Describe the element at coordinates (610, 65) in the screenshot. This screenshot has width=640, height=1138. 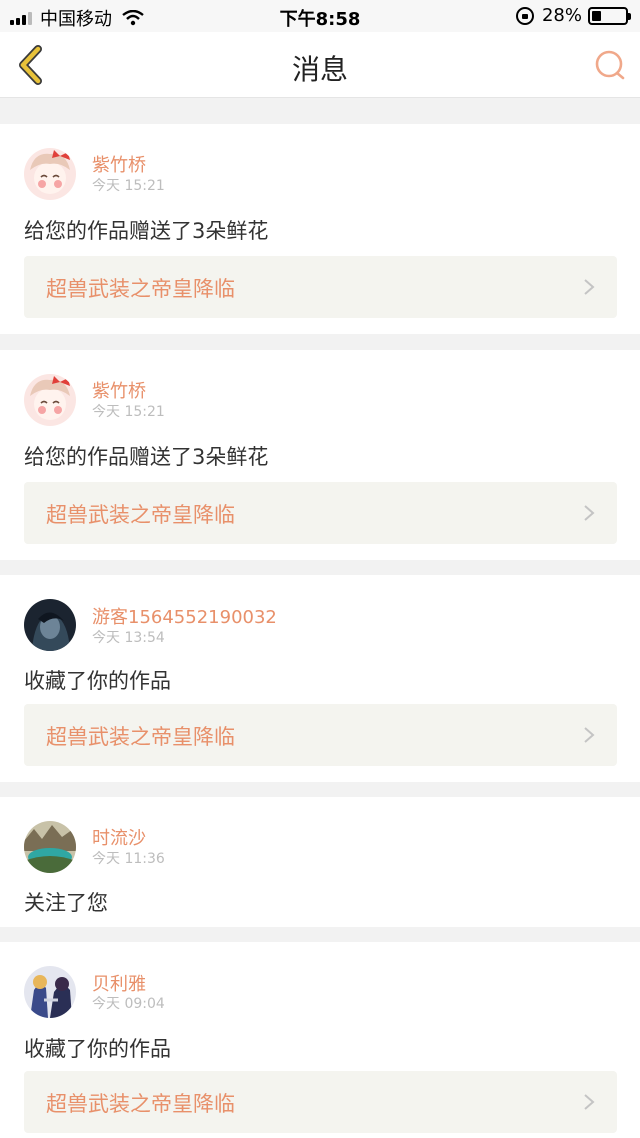
I see `search-icon` at that location.